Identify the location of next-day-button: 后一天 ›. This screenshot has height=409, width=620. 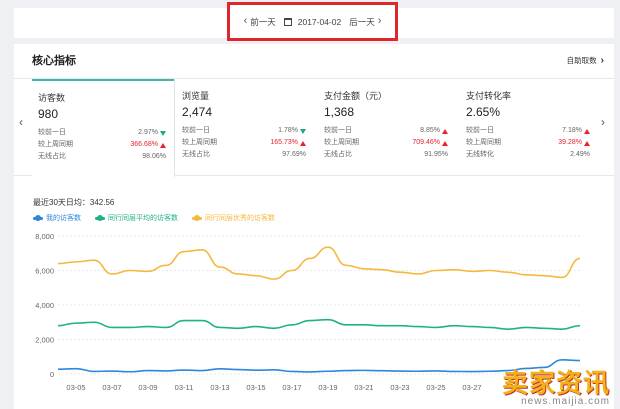
(365, 22).